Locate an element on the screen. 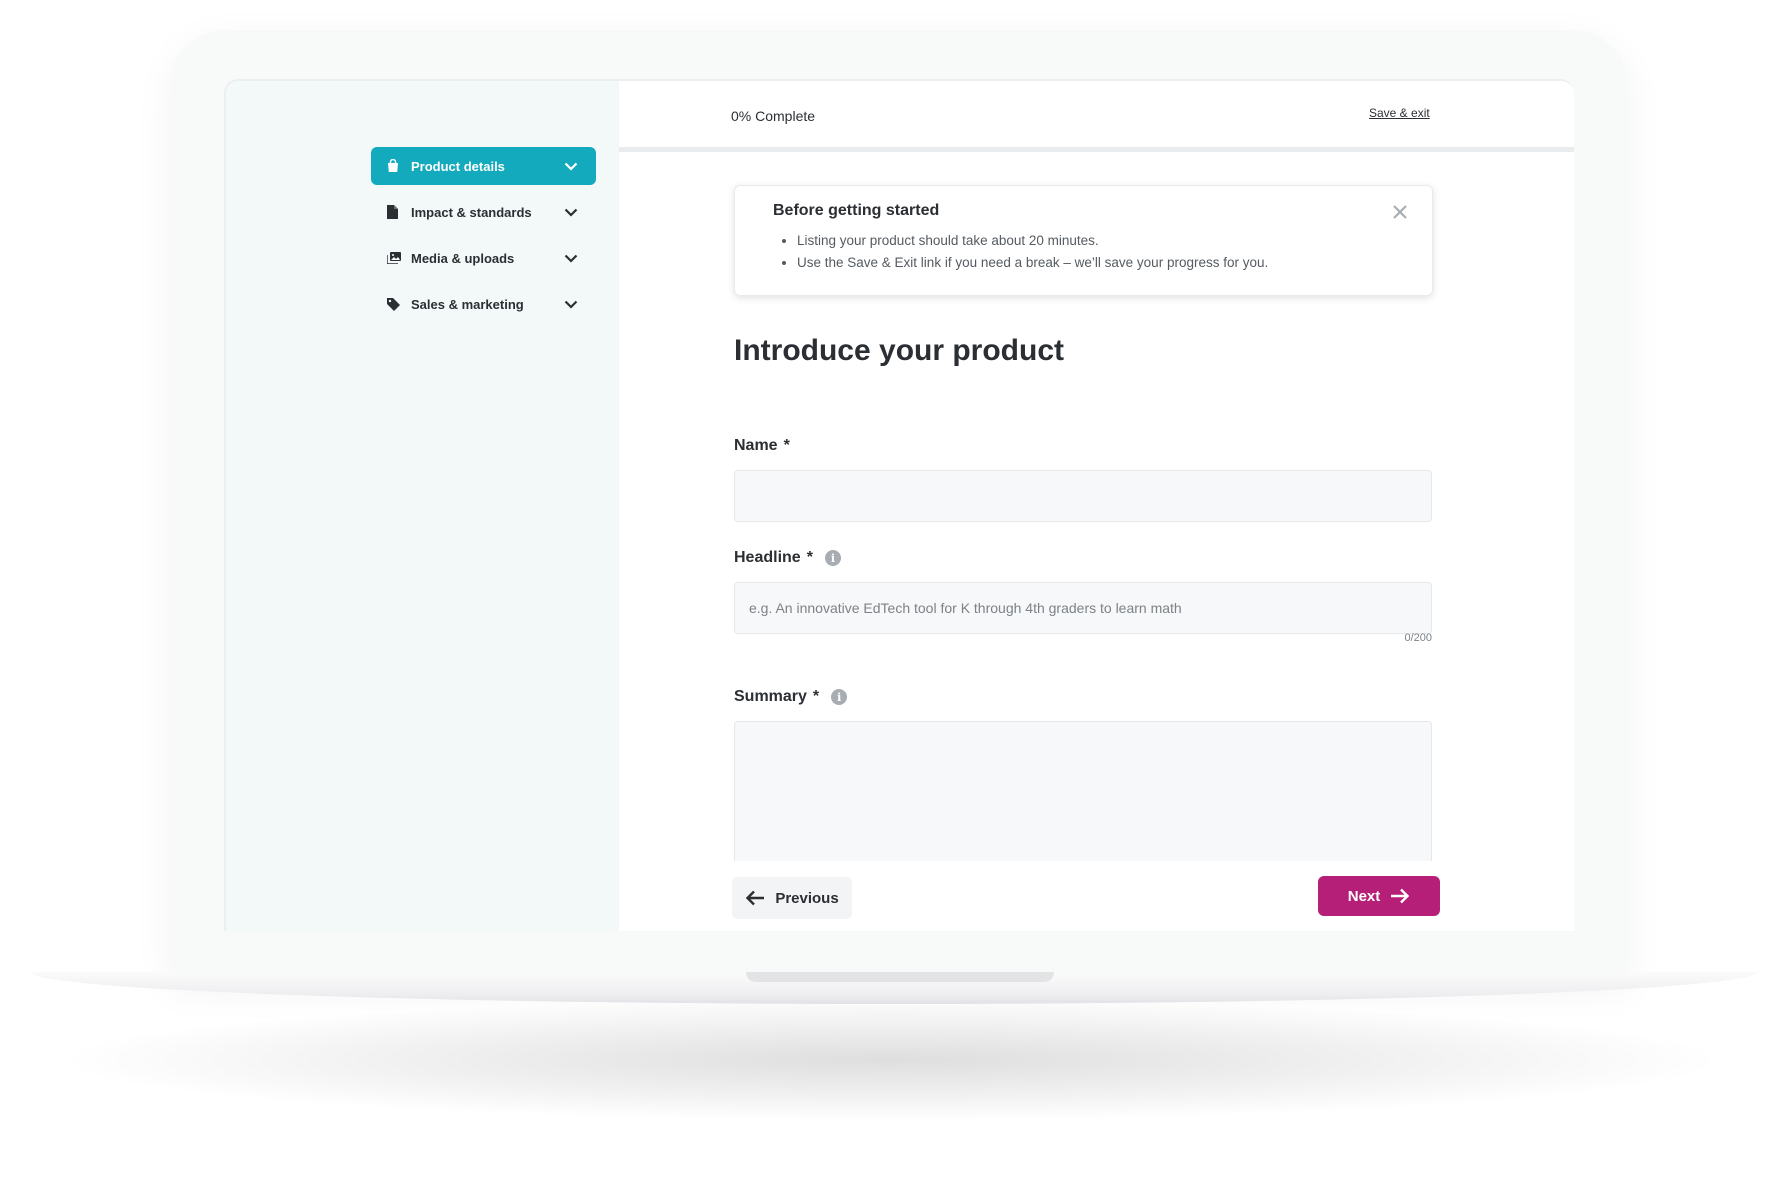 This screenshot has height=1204, width=1787. tag-icon is located at coordinates (395, 304).